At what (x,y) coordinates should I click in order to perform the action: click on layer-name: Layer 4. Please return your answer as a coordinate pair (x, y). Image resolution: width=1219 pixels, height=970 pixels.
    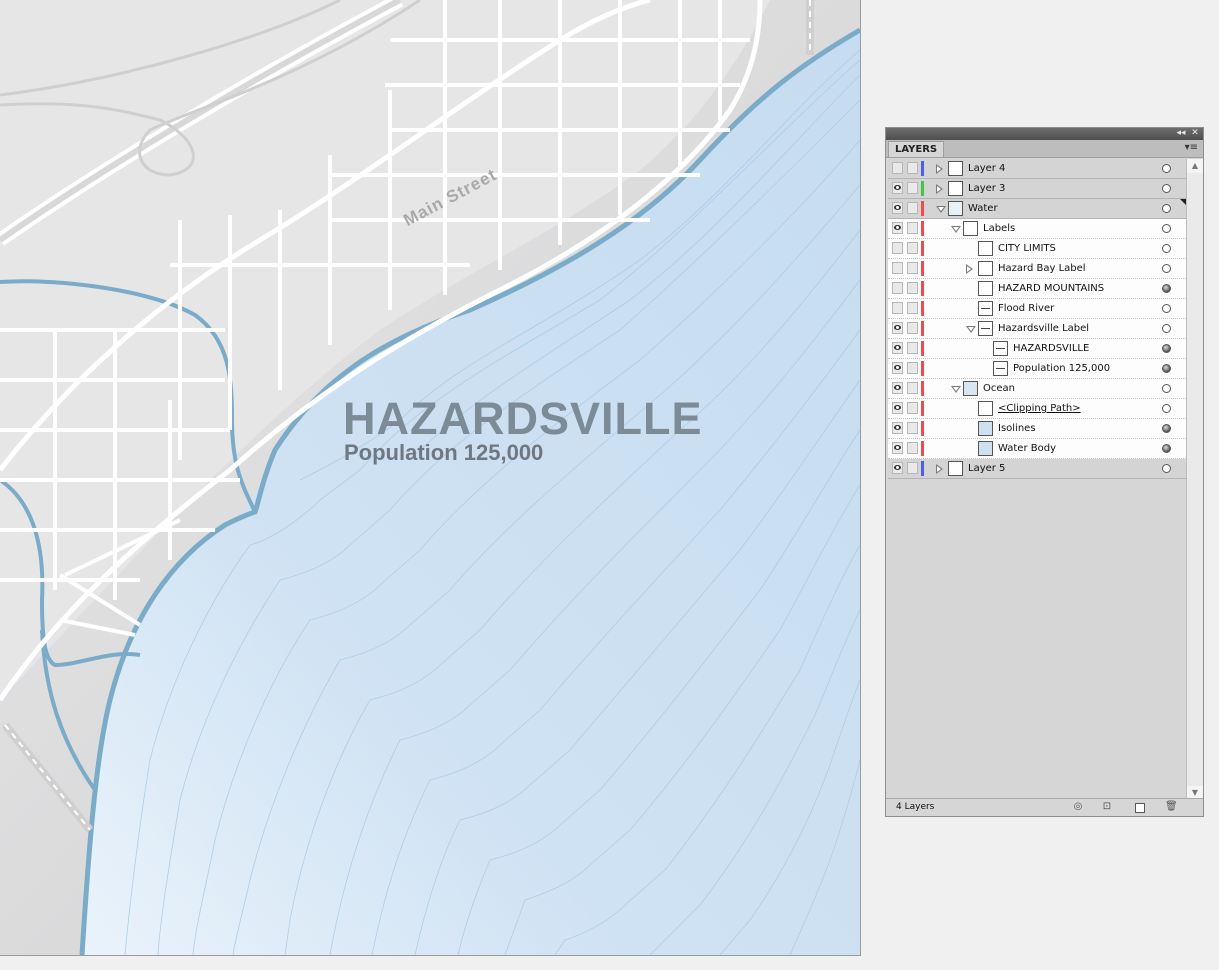
    Looking at the image, I should click on (986, 169).